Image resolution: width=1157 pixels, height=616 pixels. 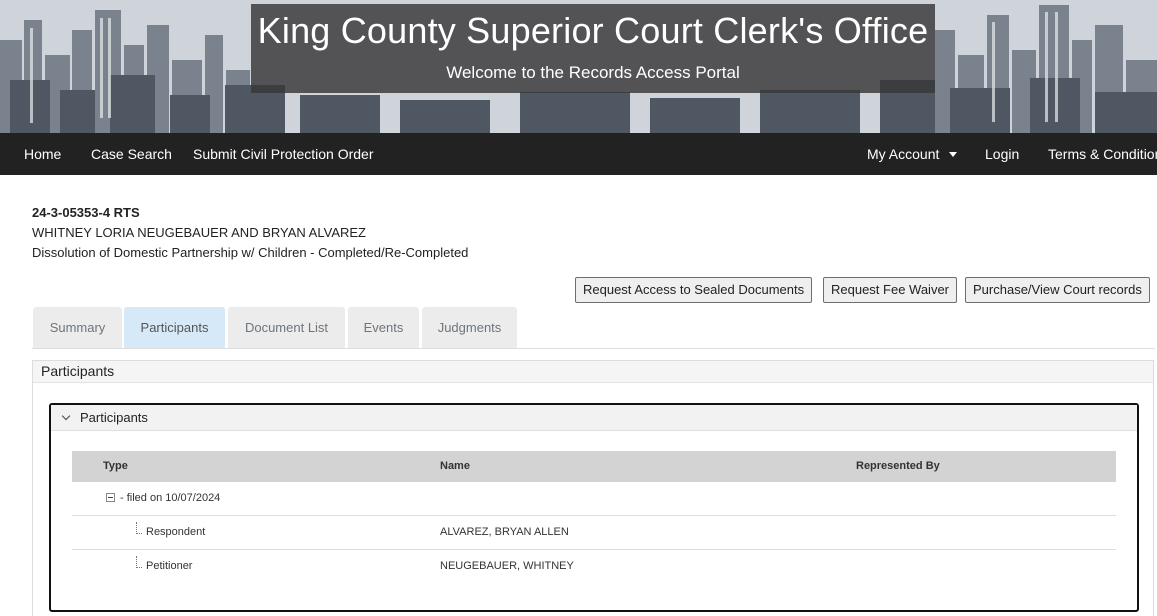 I want to click on request-sealed-documents-button: Request Access to Sealed Documents, so click(x=694, y=290).